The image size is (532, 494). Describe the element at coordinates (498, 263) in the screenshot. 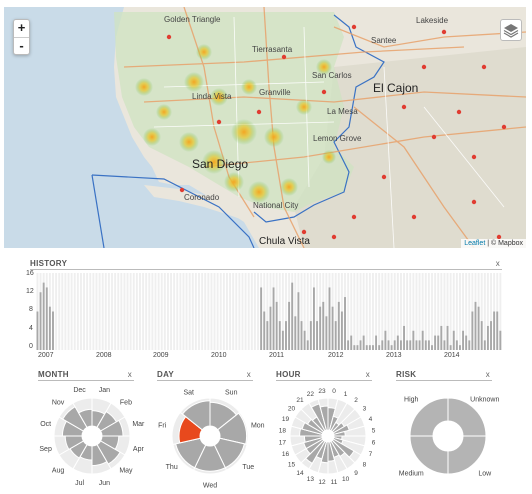

I see `history-close-button: x` at that location.